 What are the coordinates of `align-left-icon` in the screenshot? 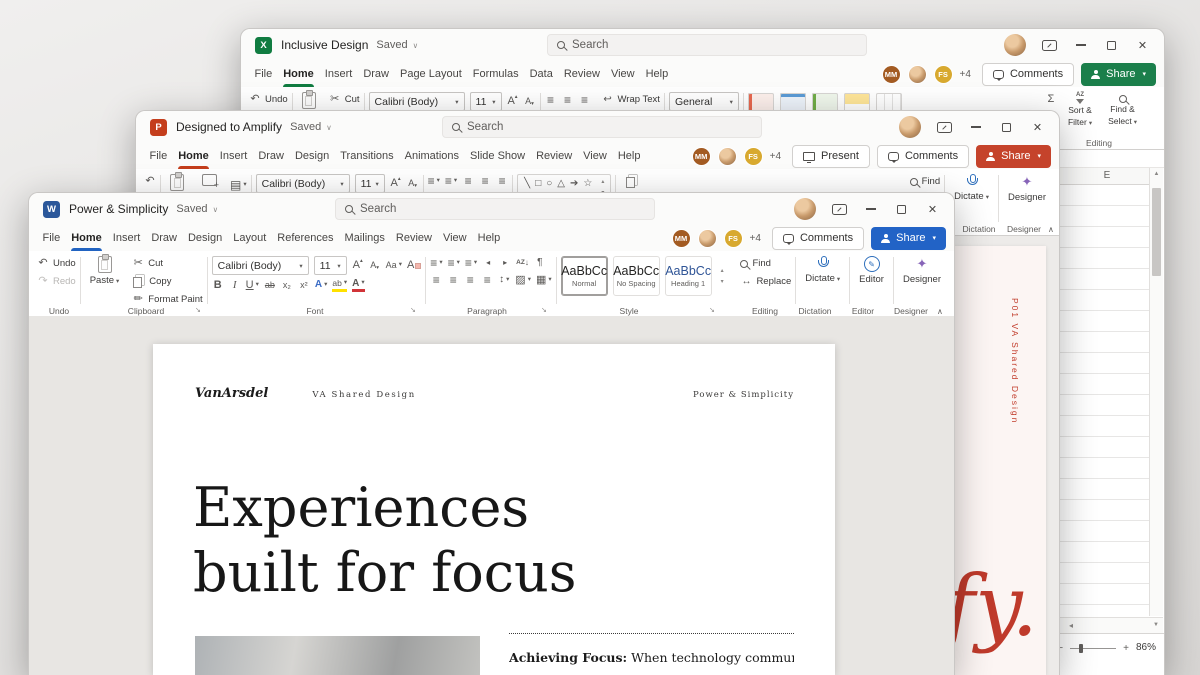 It's located at (436, 280).